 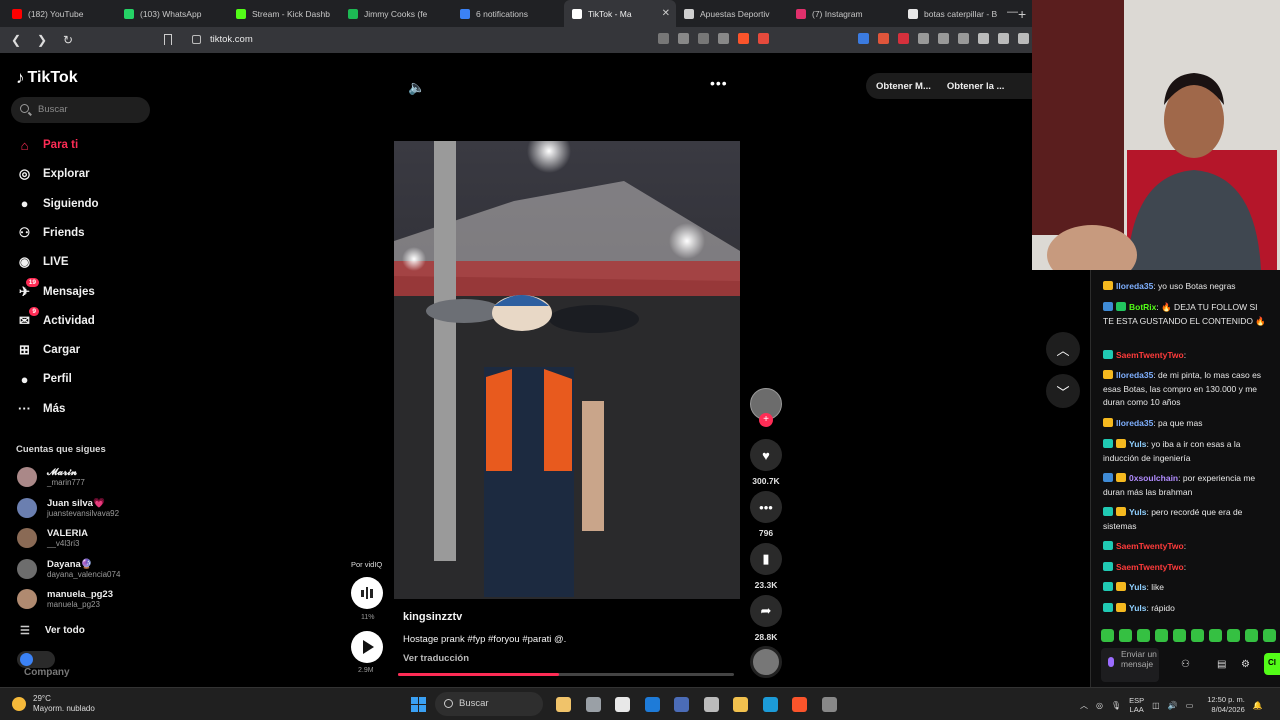 What do you see at coordinates (666, 13) in the screenshot?
I see `close-tab-icon: ✕` at bounding box center [666, 13].